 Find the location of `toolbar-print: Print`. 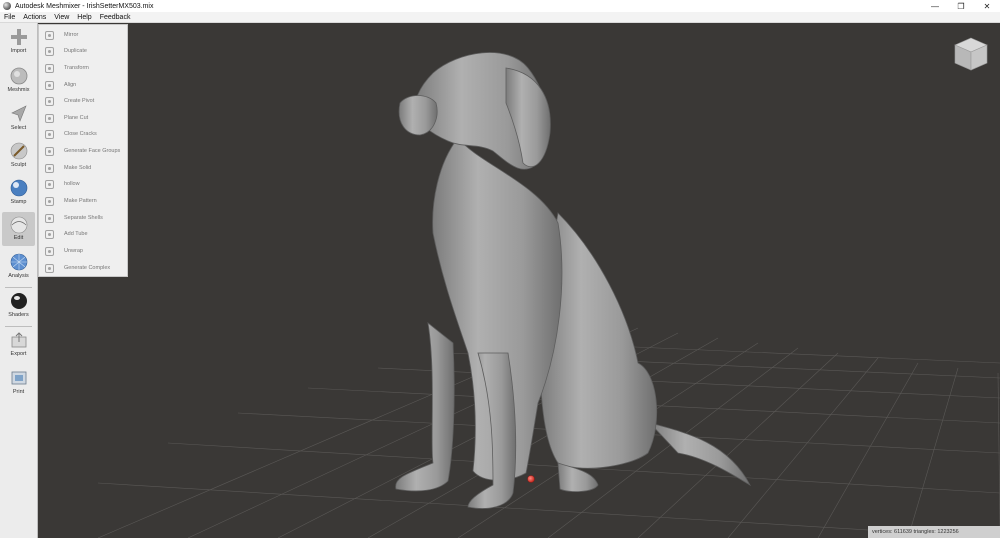

toolbar-print: Print is located at coordinates (18, 383).